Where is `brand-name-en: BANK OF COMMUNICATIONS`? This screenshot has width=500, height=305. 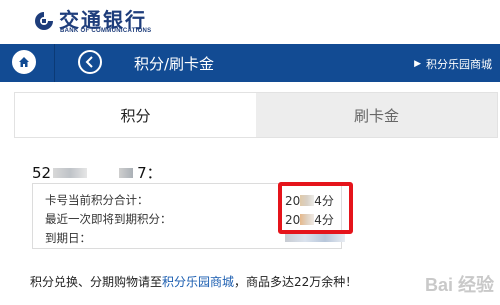 brand-name-en: BANK OF COMMUNICATIONS is located at coordinates (106, 31).